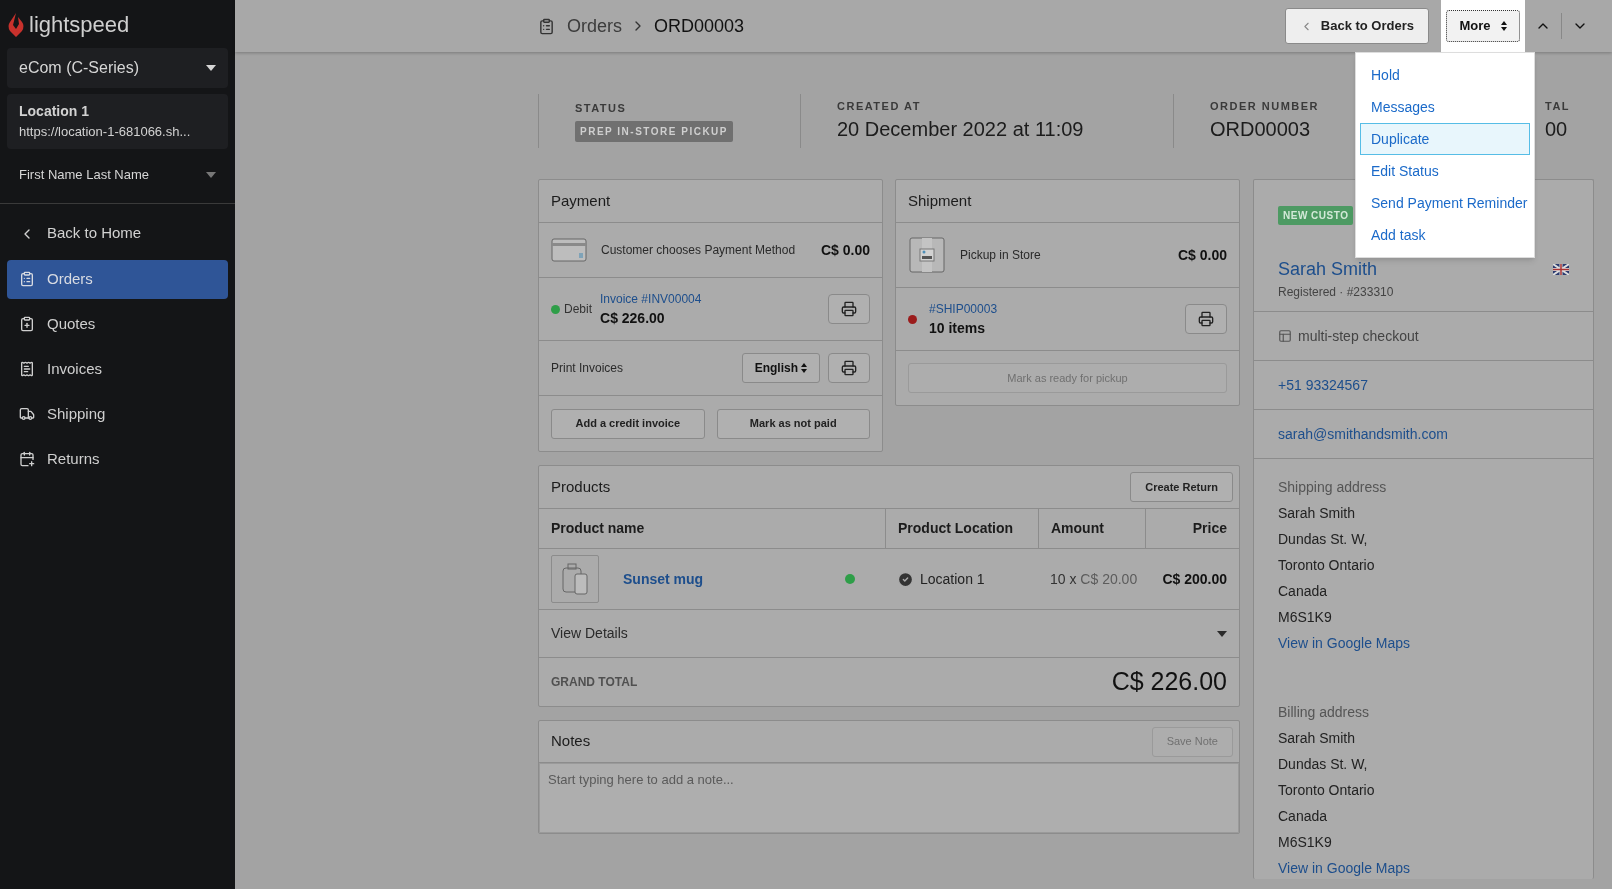 The height and width of the screenshot is (889, 1612). What do you see at coordinates (117, 233) in the screenshot?
I see `back-to-home-link: Back to Home` at bounding box center [117, 233].